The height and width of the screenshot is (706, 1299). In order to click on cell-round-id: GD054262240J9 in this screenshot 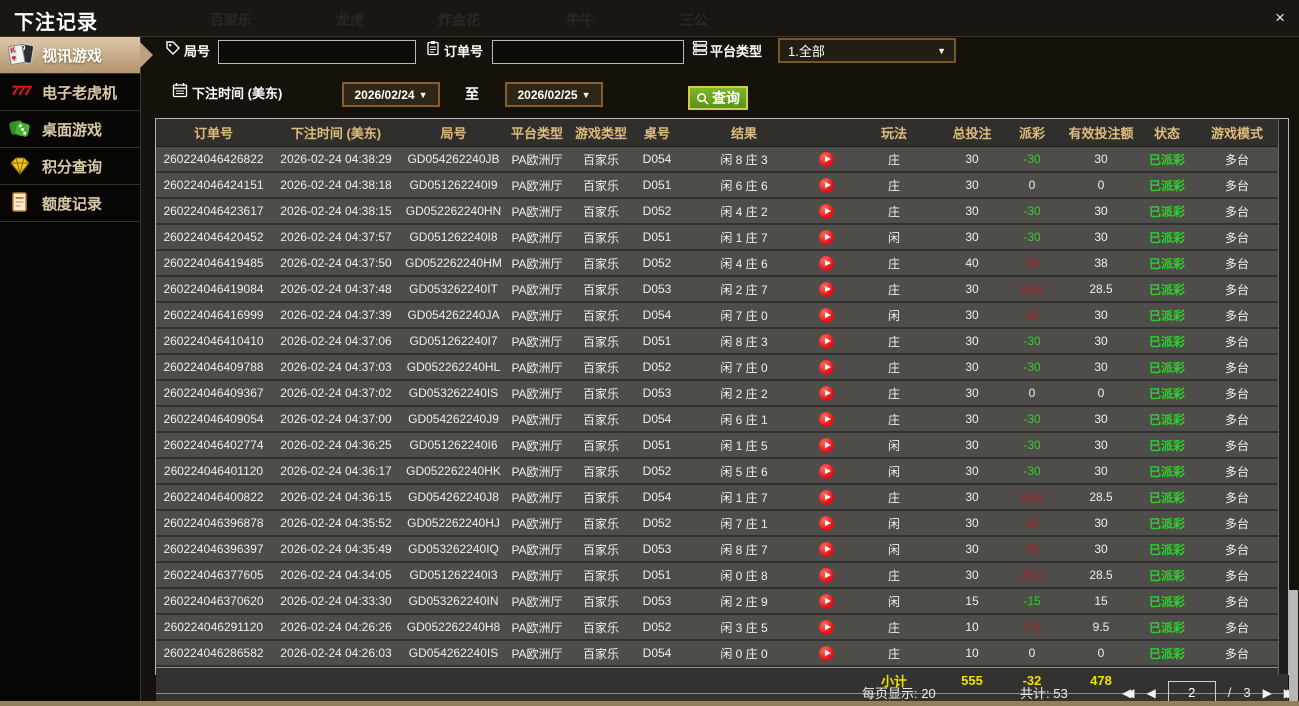, I will do `click(453, 419)`.